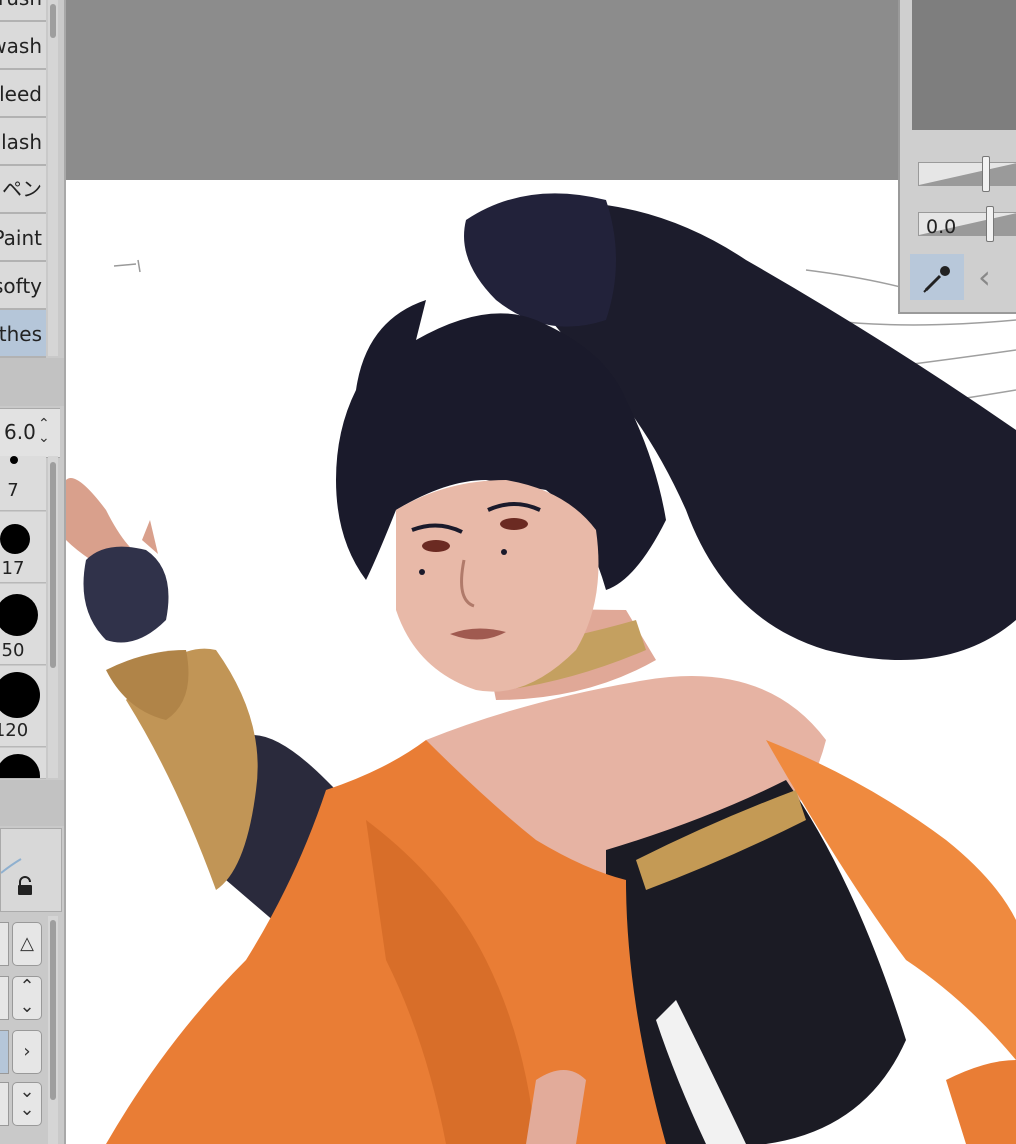 The image size is (1016, 1144). What do you see at coordinates (541, 90) in the screenshot?
I see `canvas-background` at bounding box center [541, 90].